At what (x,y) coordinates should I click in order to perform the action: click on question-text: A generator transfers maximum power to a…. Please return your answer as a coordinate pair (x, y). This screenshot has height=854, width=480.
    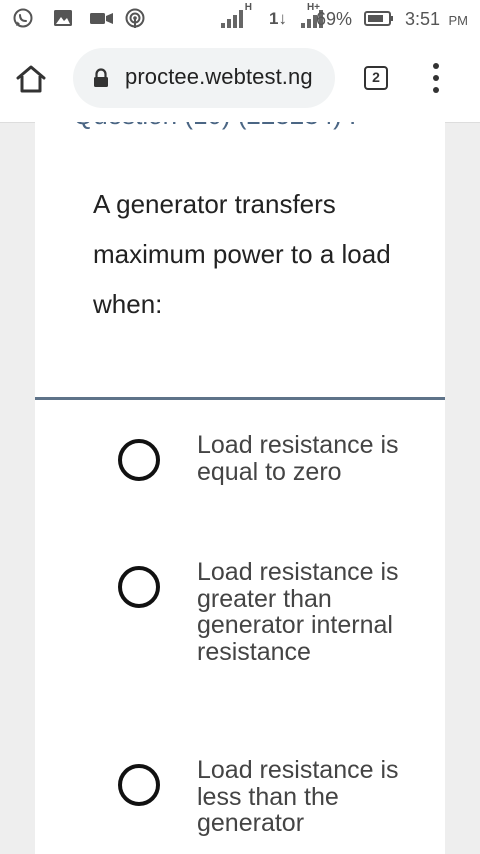
    Looking at the image, I should click on (242, 254).